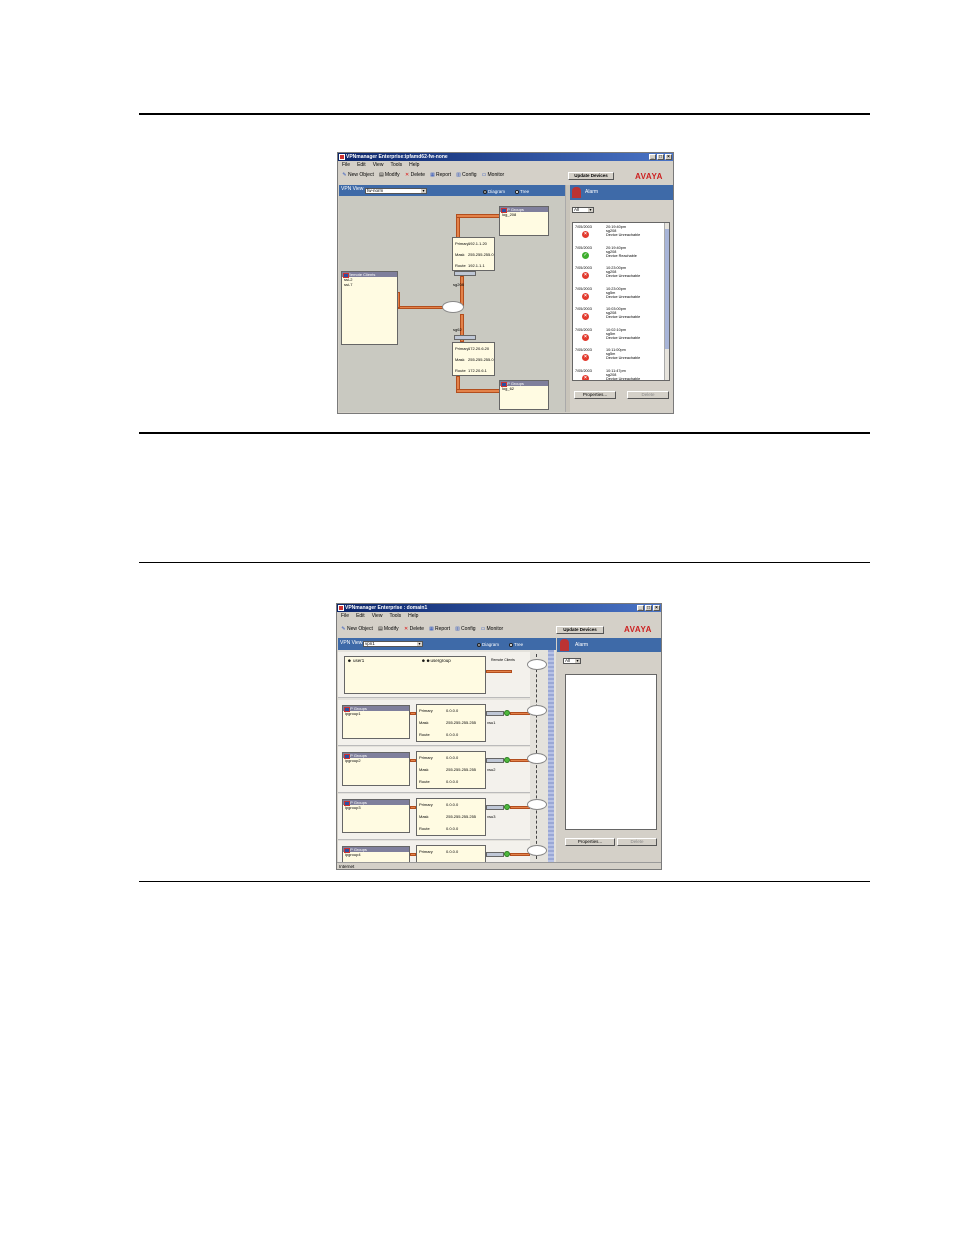 The height and width of the screenshot is (1235, 954). I want to click on remote-clients-node: Remote Clients ssi-2 ssi-7, so click(369, 308).